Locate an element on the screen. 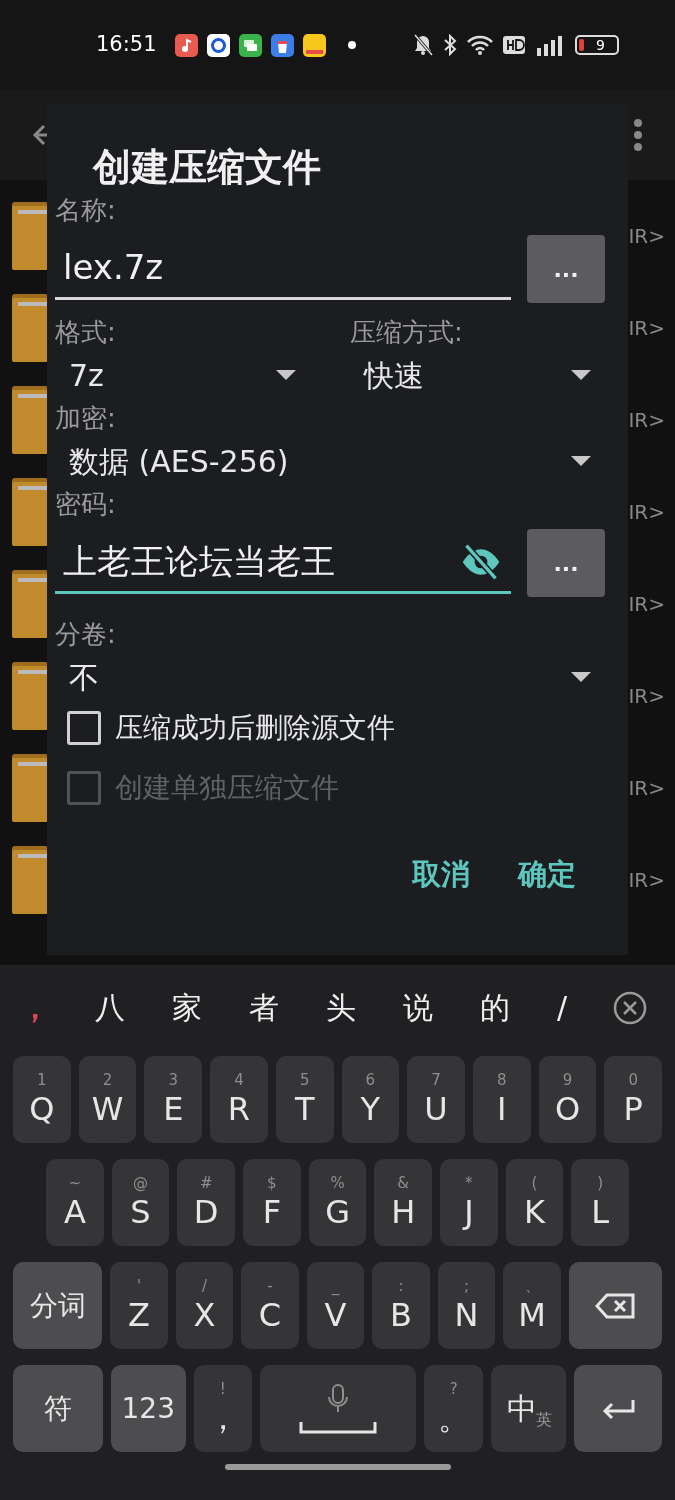 This screenshot has height=1500, width=675. keyboard-key: ? 。 is located at coordinates (454, 1408).